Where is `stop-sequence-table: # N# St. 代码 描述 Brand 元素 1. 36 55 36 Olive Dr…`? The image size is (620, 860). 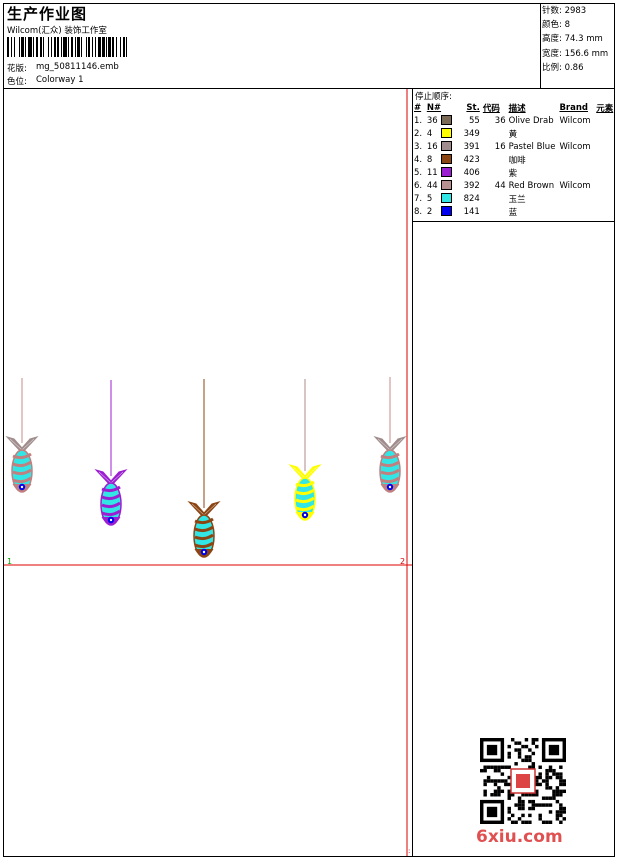
stop-sequence-table: # N# St. 代码 描述 Brand 元素 1. 36 55 36 Olive Dr… is located at coordinates (517, 159).